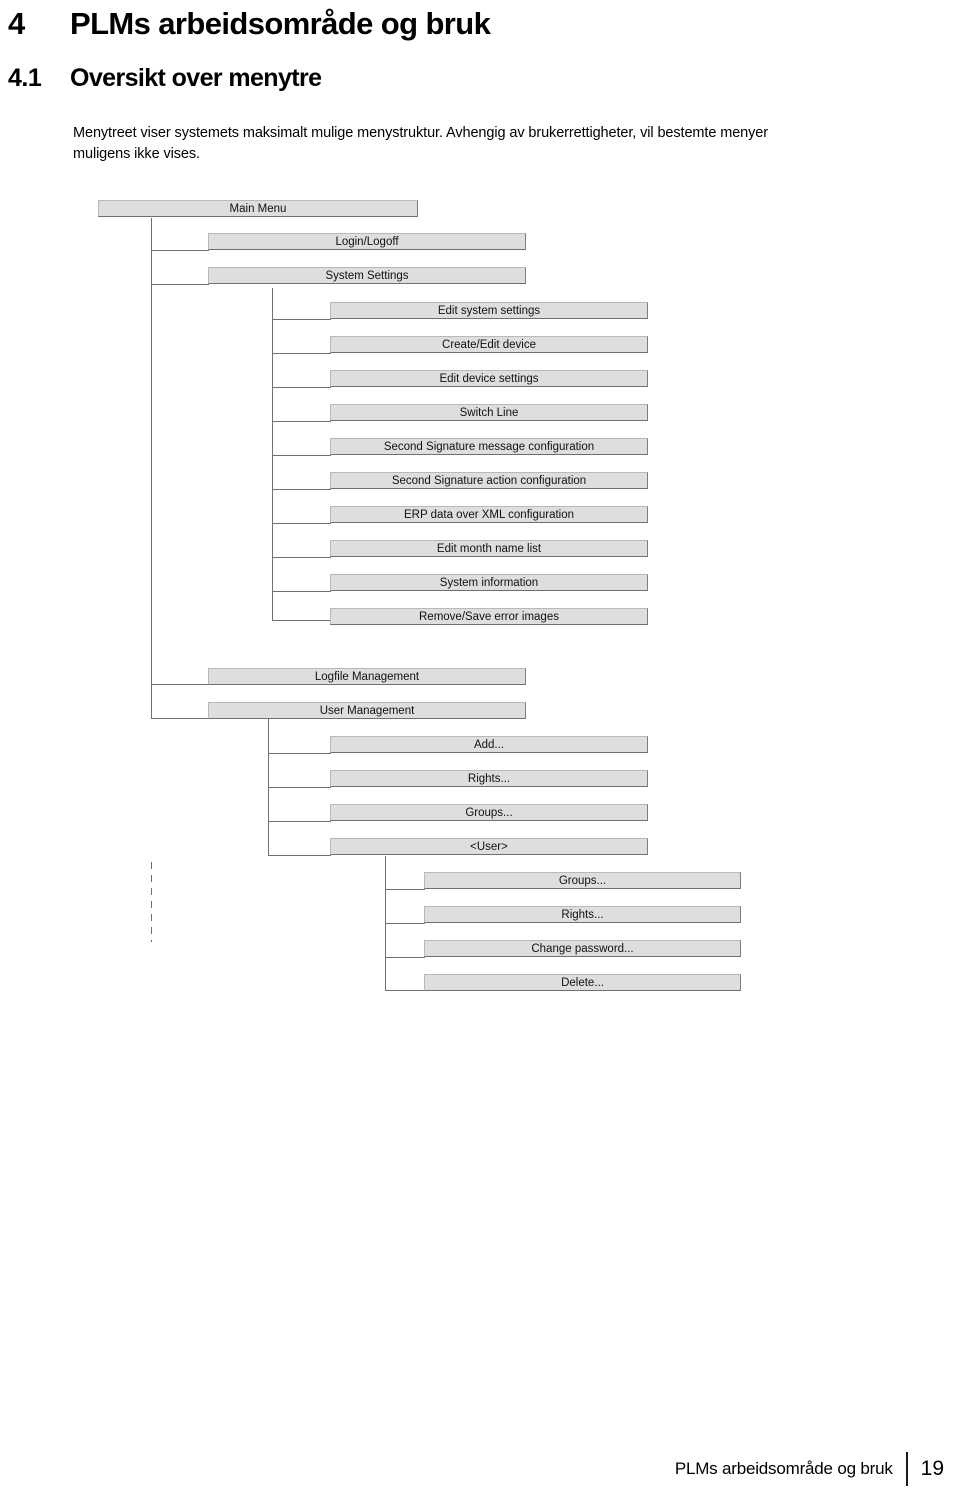 This screenshot has height=1500, width=960. I want to click on connector-user-groups, so click(405, 889).